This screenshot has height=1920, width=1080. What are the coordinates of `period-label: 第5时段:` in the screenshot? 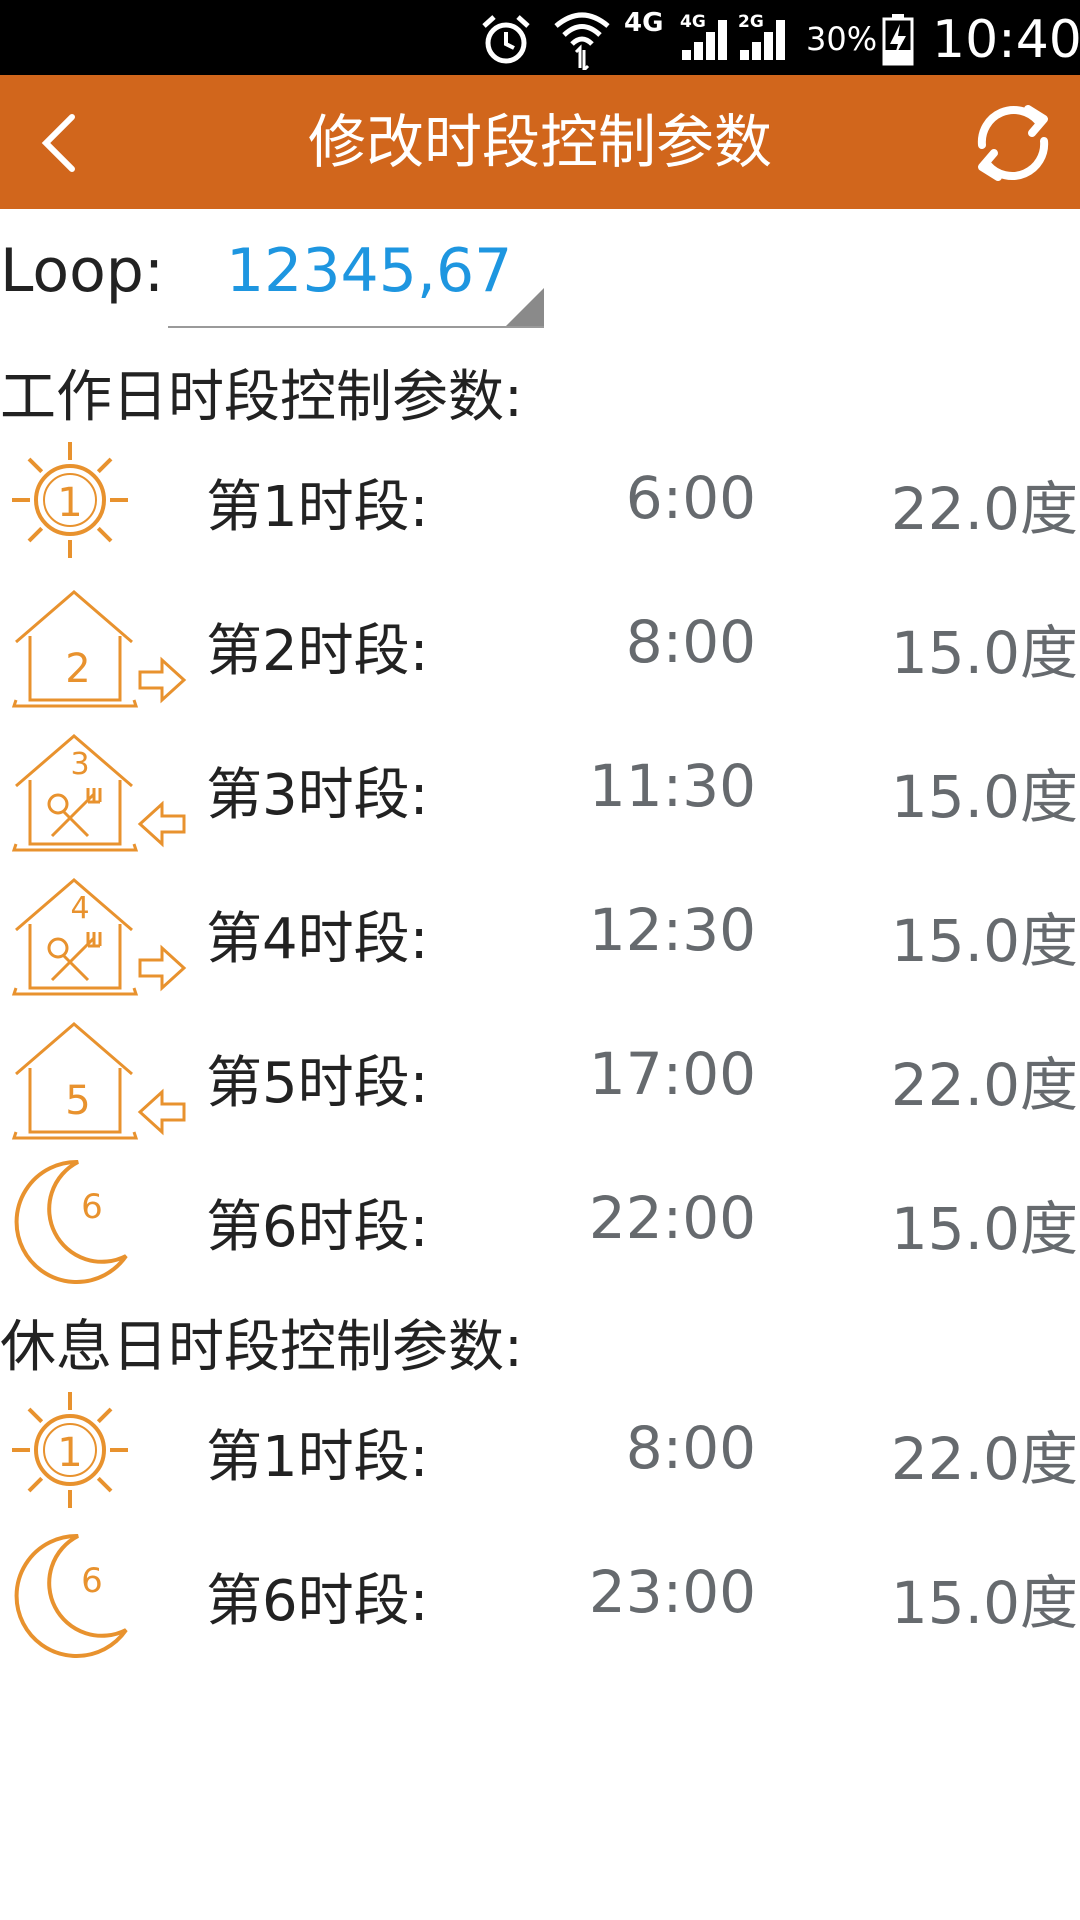 It's located at (317, 1083).